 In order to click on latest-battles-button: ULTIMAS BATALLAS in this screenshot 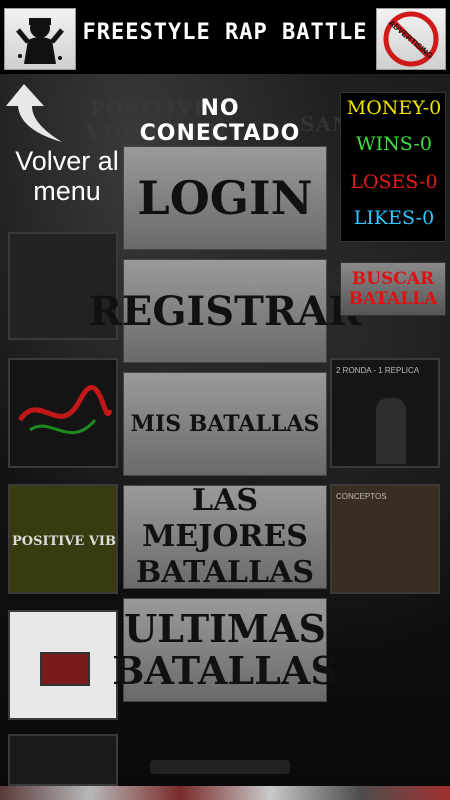, I will do `click(225, 650)`.